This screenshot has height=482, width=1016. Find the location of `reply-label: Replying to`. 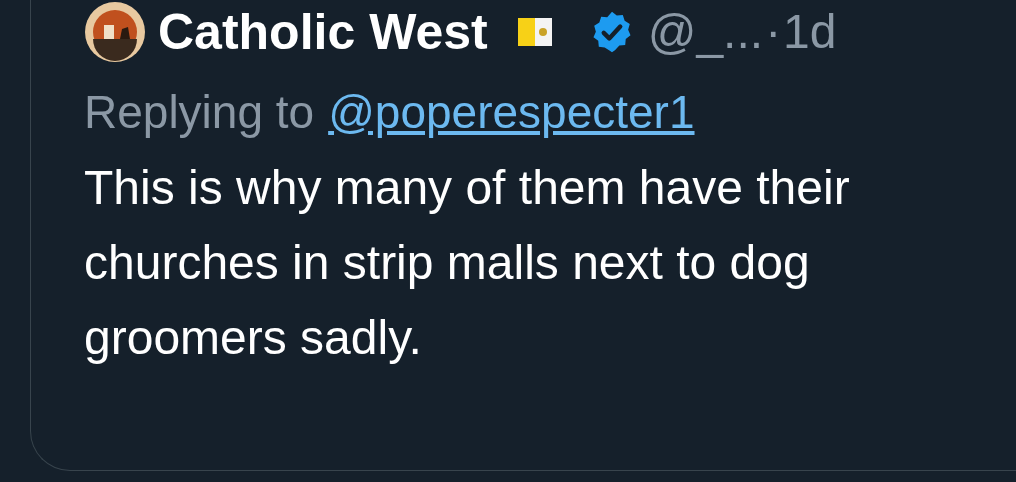

reply-label: Replying to is located at coordinates (199, 112).